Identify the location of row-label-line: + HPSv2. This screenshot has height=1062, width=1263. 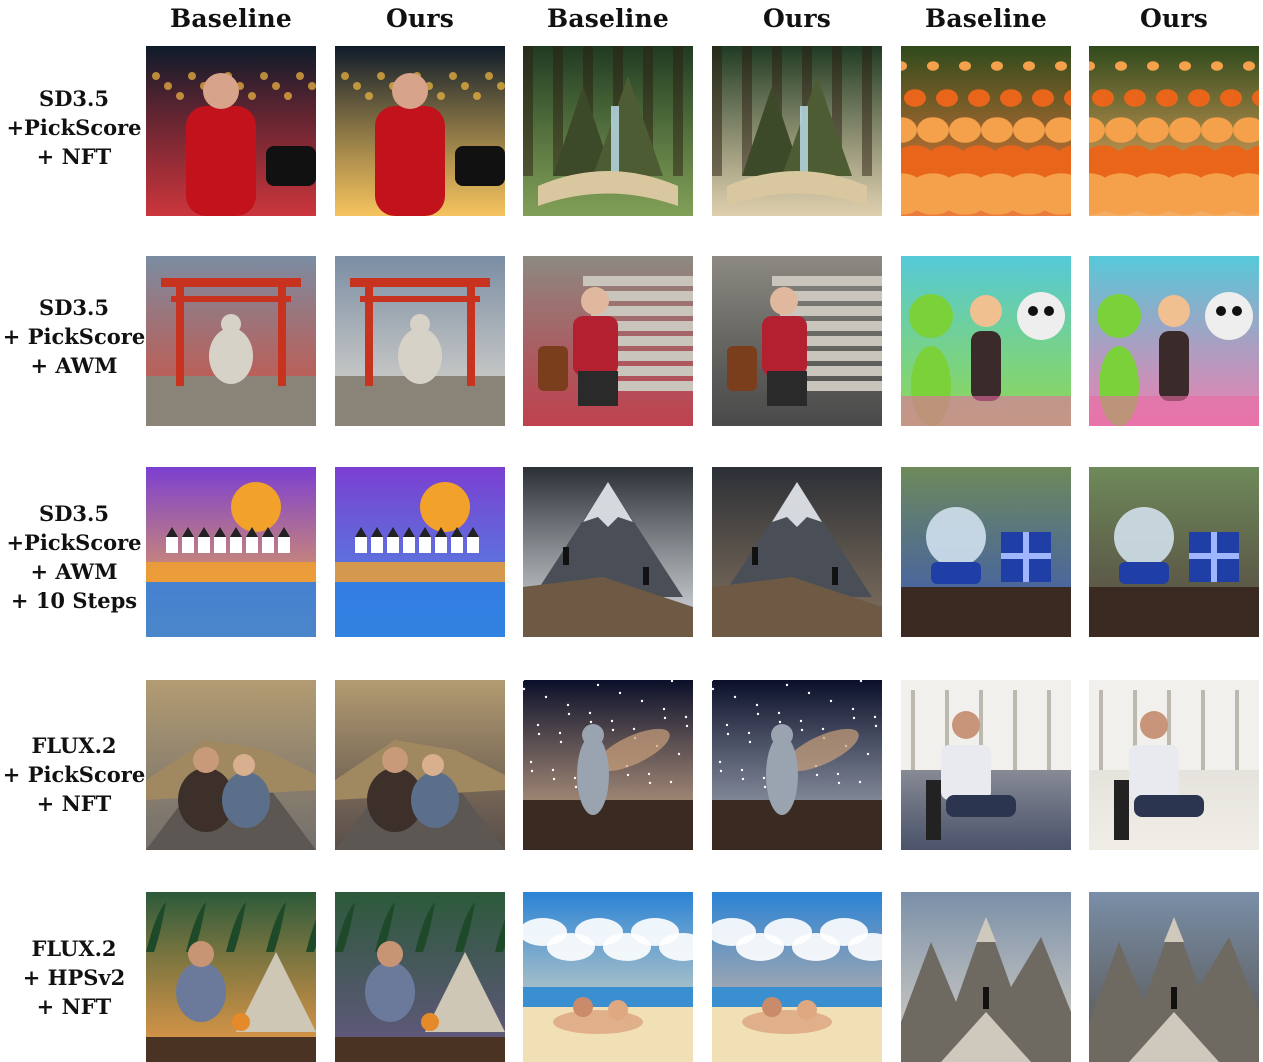
(74, 977).